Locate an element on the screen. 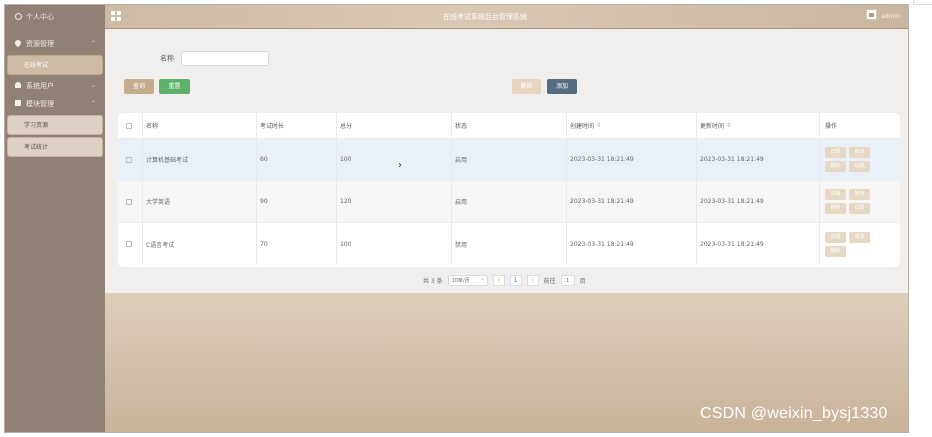 This screenshot has height=437, width=932. menu-toggle-icon is located at coordinates (116, 16).